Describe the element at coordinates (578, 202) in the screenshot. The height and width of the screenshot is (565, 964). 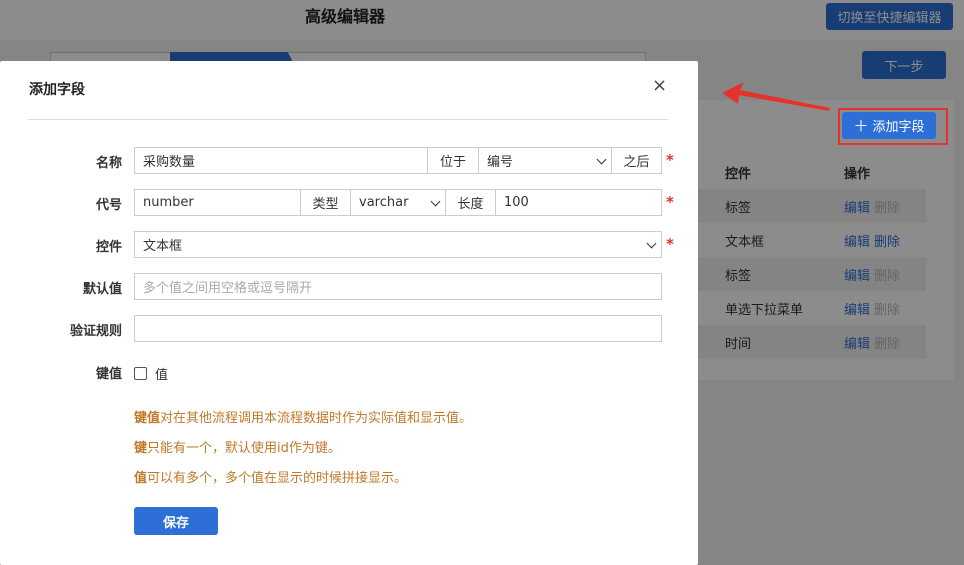
I see `length-input: 100` at that location.